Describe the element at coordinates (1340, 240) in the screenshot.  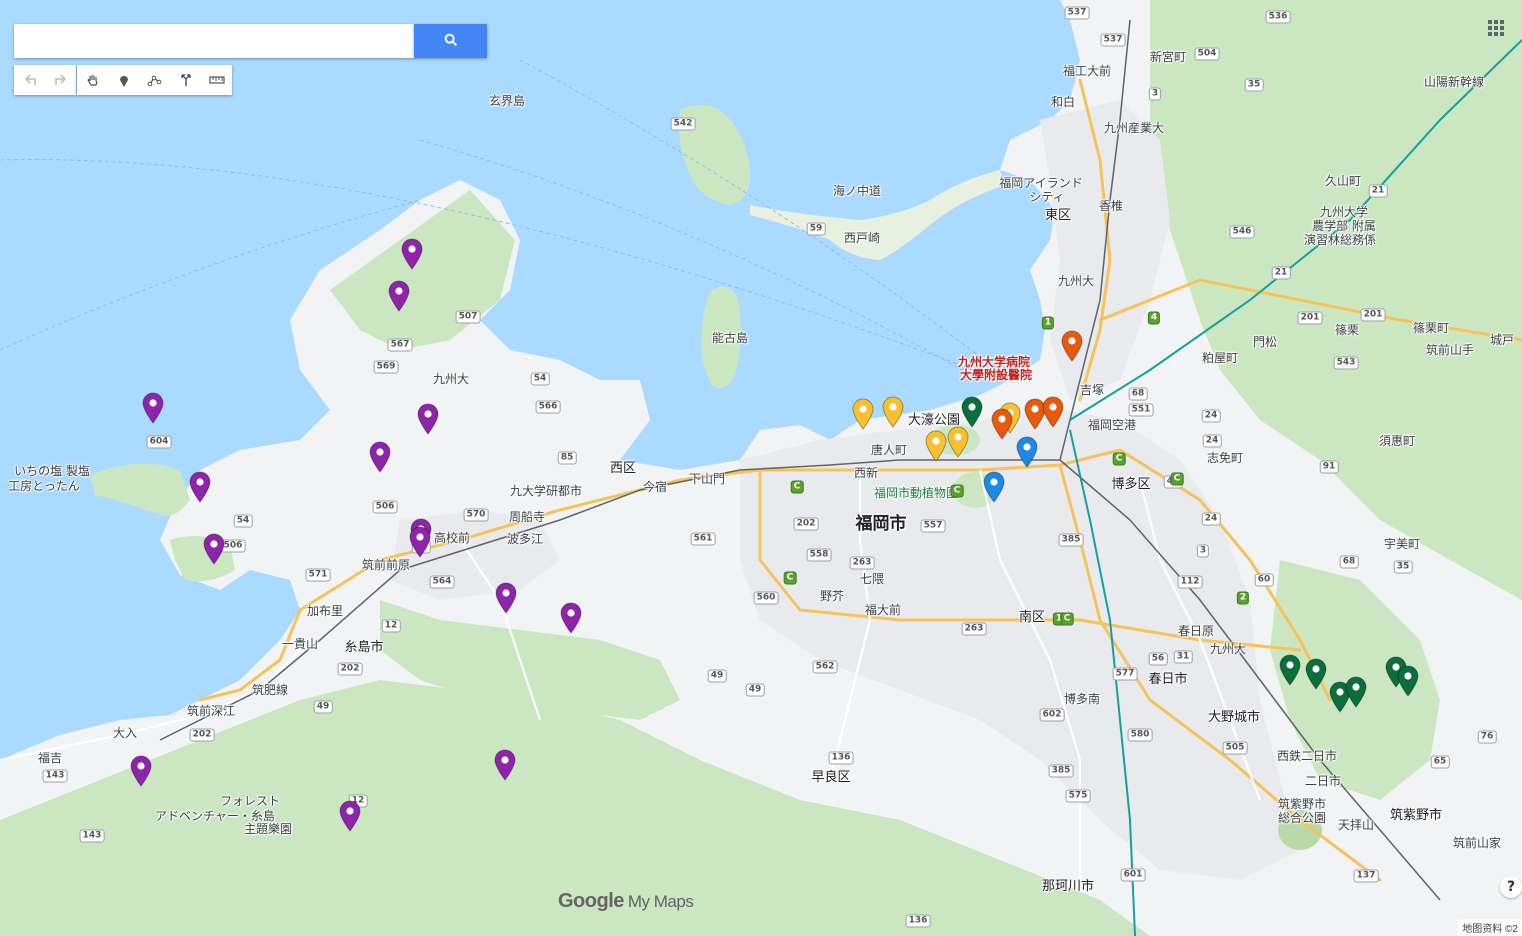
I see `place-label: 演習林総務係` at that location.